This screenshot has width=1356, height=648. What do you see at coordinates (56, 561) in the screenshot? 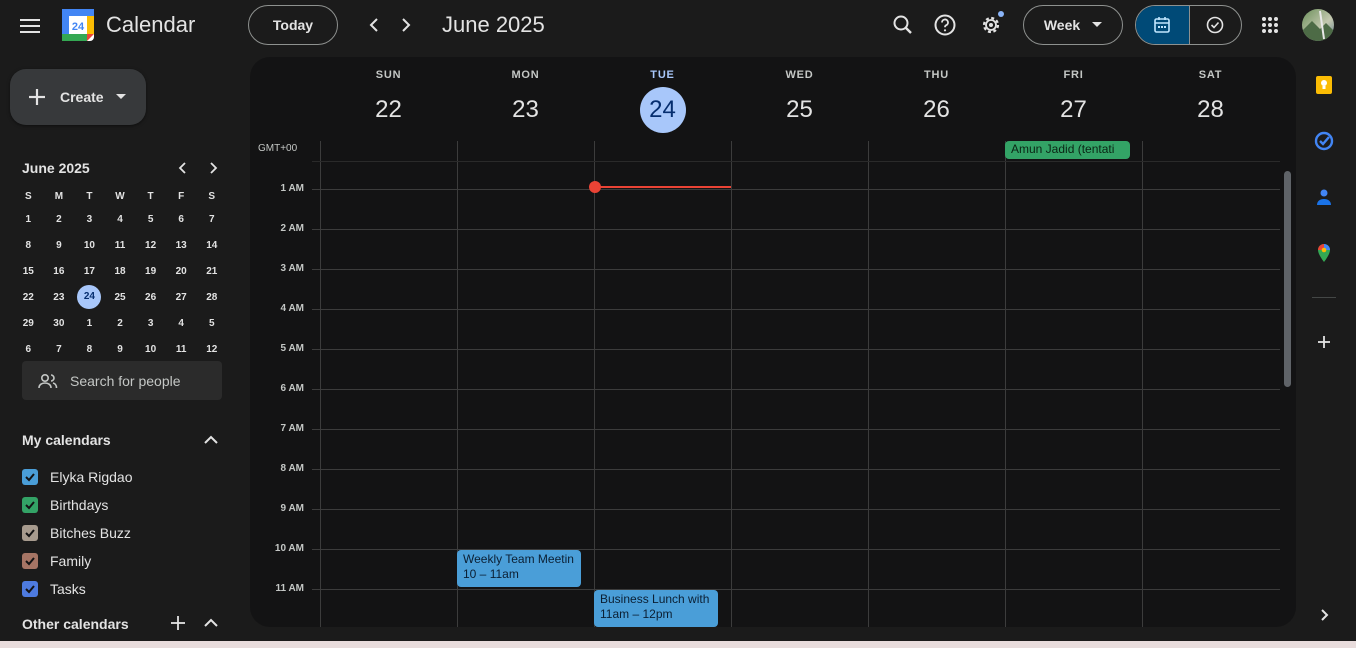
I see `calendar-item: Family` at bounding box center [56, 561].